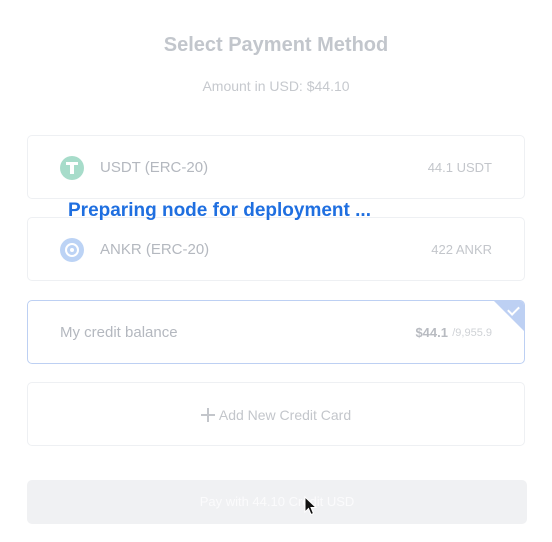 Image resolution: width=552 pixels, height=542 pixels. Describe the element at coordinates (207, 415) in the screenshot. I see `plus-icon` at that location.